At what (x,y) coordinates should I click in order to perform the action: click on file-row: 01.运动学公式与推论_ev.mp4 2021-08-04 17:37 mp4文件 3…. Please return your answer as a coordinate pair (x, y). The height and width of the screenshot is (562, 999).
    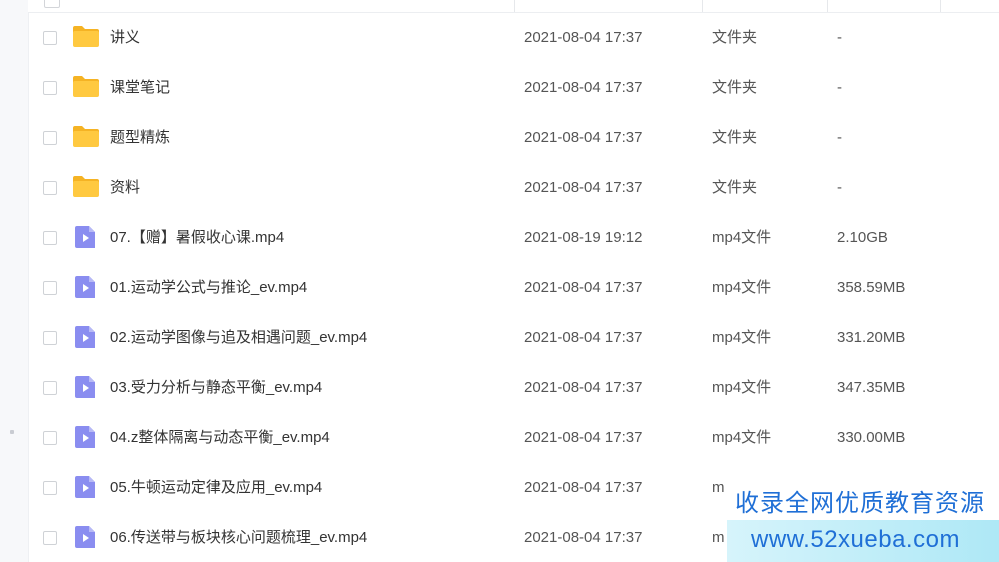
    Looking at the image, I should click on (513, 288).